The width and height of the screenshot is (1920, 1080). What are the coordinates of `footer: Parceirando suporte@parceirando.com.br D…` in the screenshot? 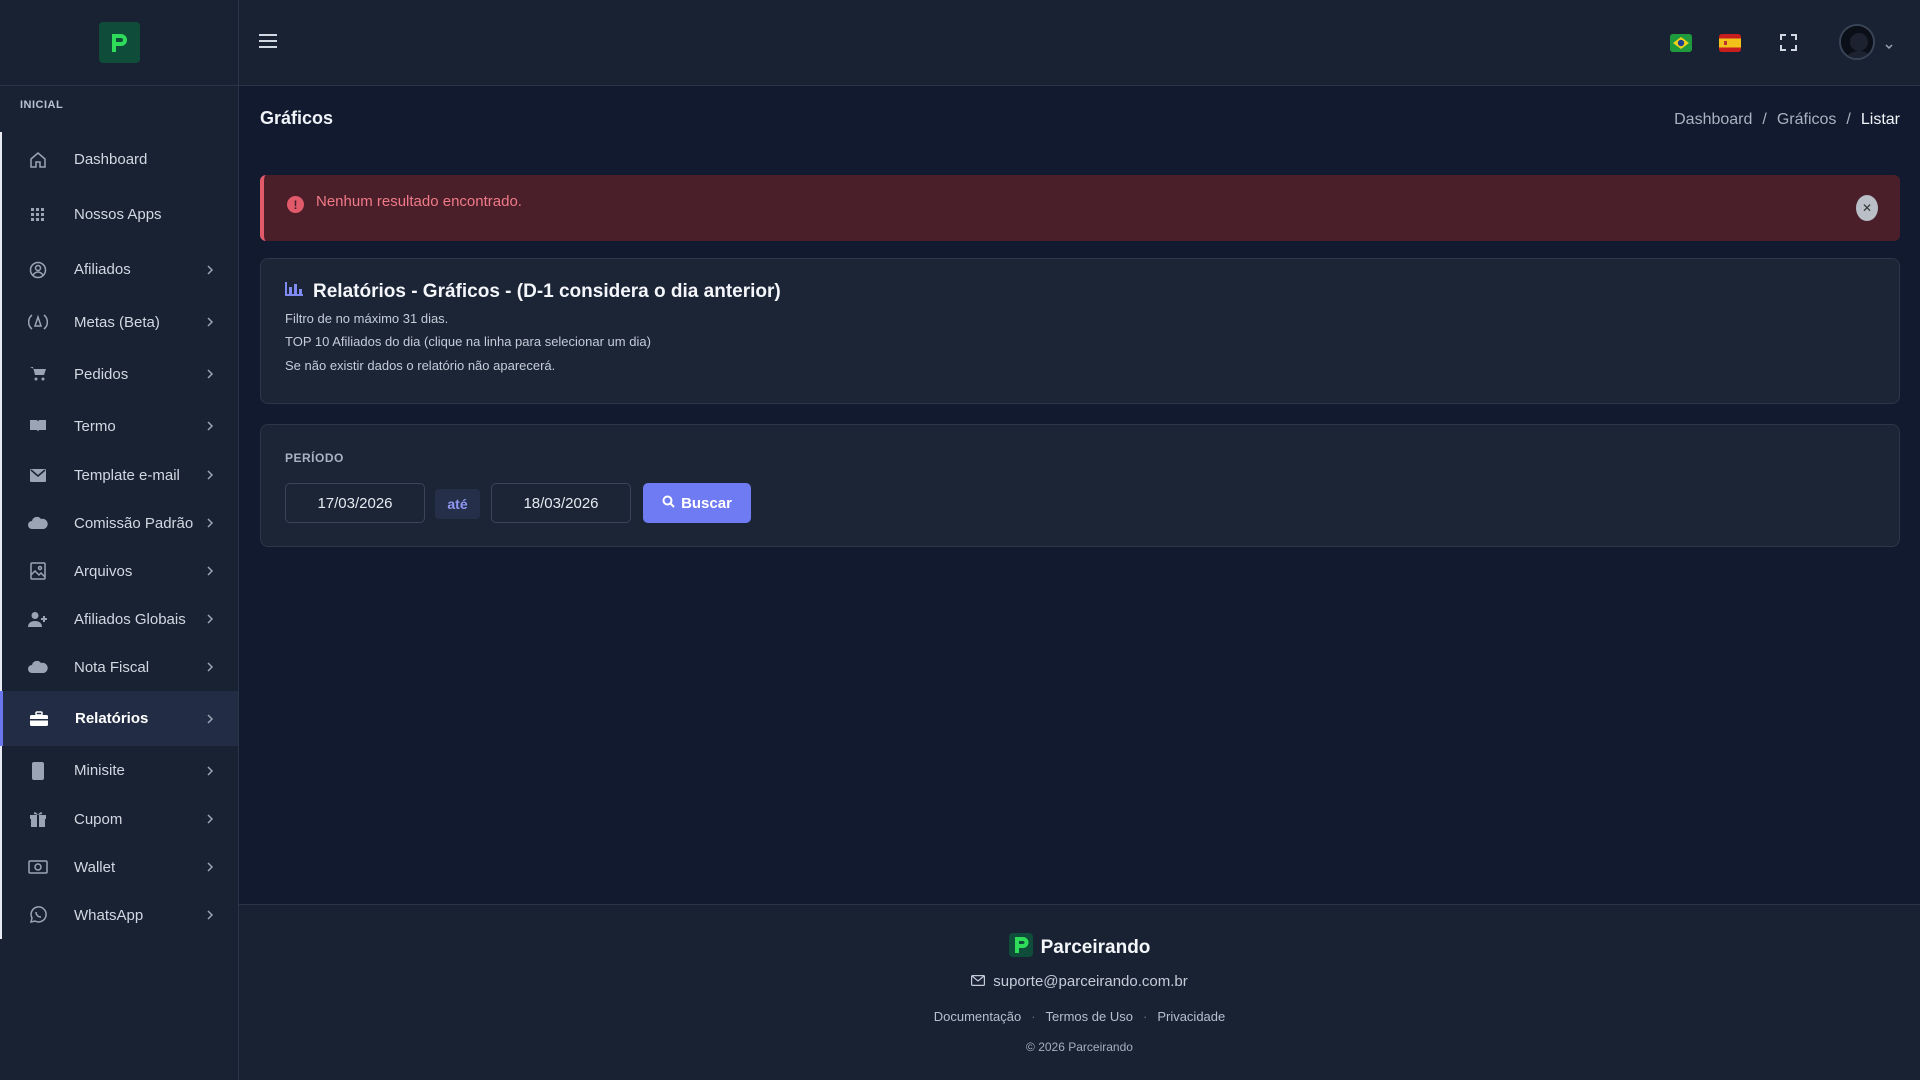 It's located at (1079, 992).